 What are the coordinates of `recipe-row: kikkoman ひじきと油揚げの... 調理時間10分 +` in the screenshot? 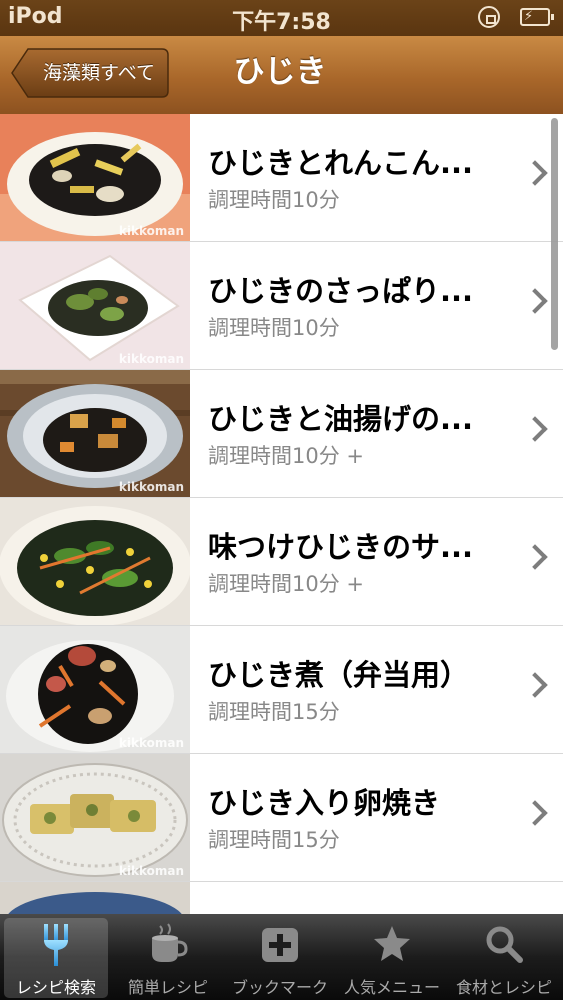 It's located at (281, 434).